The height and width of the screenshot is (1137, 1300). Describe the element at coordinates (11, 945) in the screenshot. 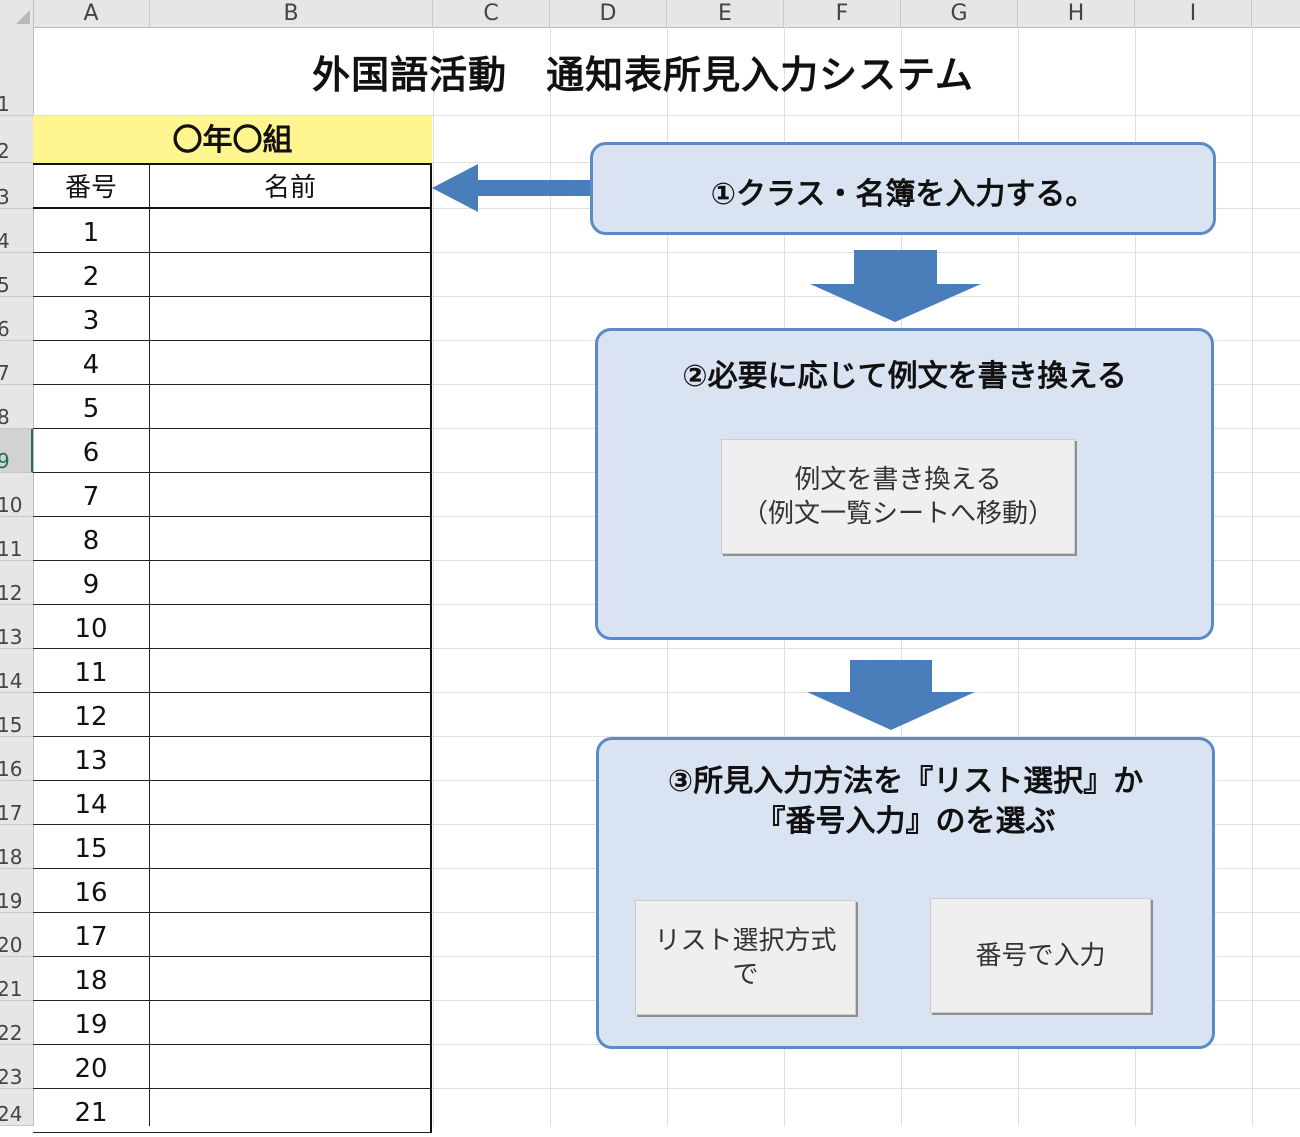

I see `row-header-label: 20` at that location.